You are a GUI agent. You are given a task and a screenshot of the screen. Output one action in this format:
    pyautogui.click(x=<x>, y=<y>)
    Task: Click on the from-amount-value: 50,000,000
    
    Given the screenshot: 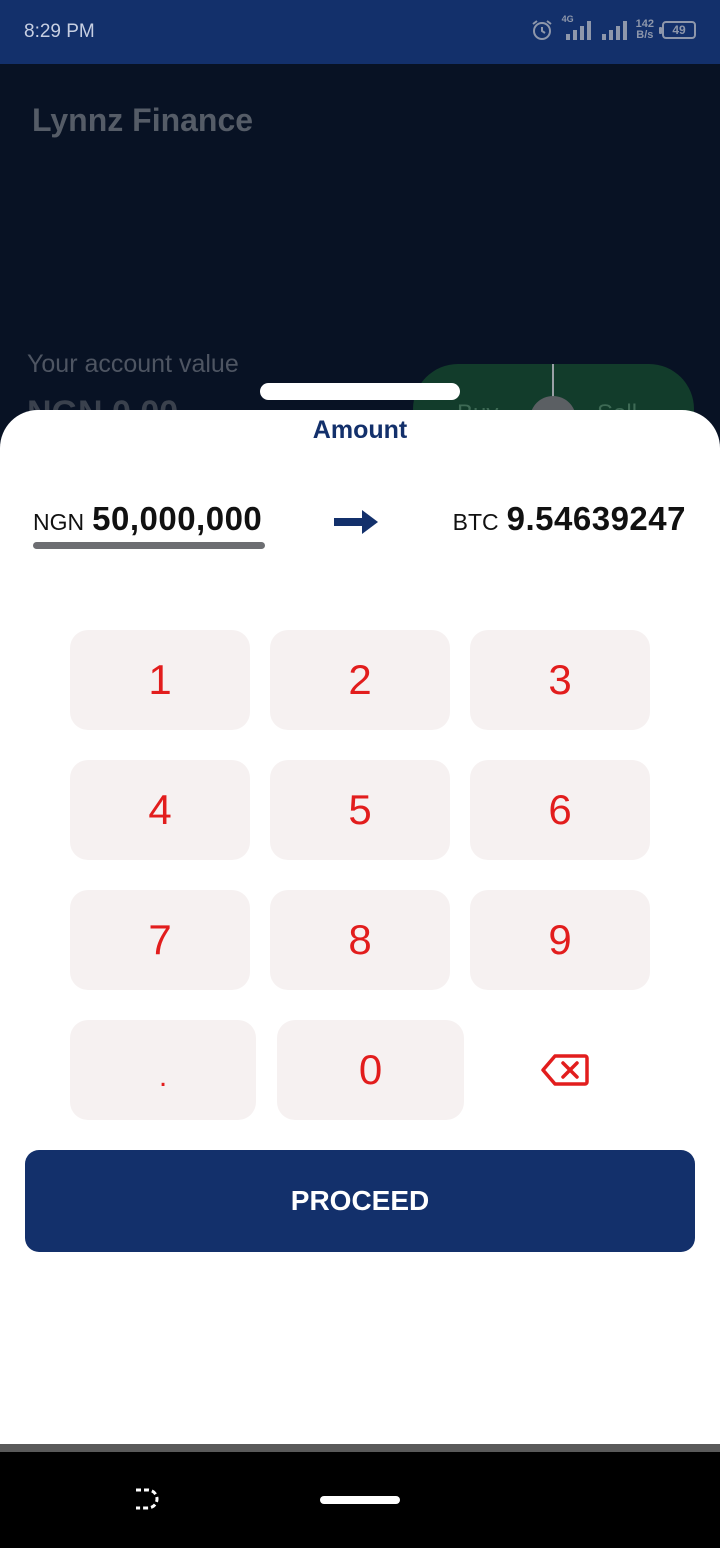 What is the action you would take?
    pyautogui.click(x=177, y=518)
    